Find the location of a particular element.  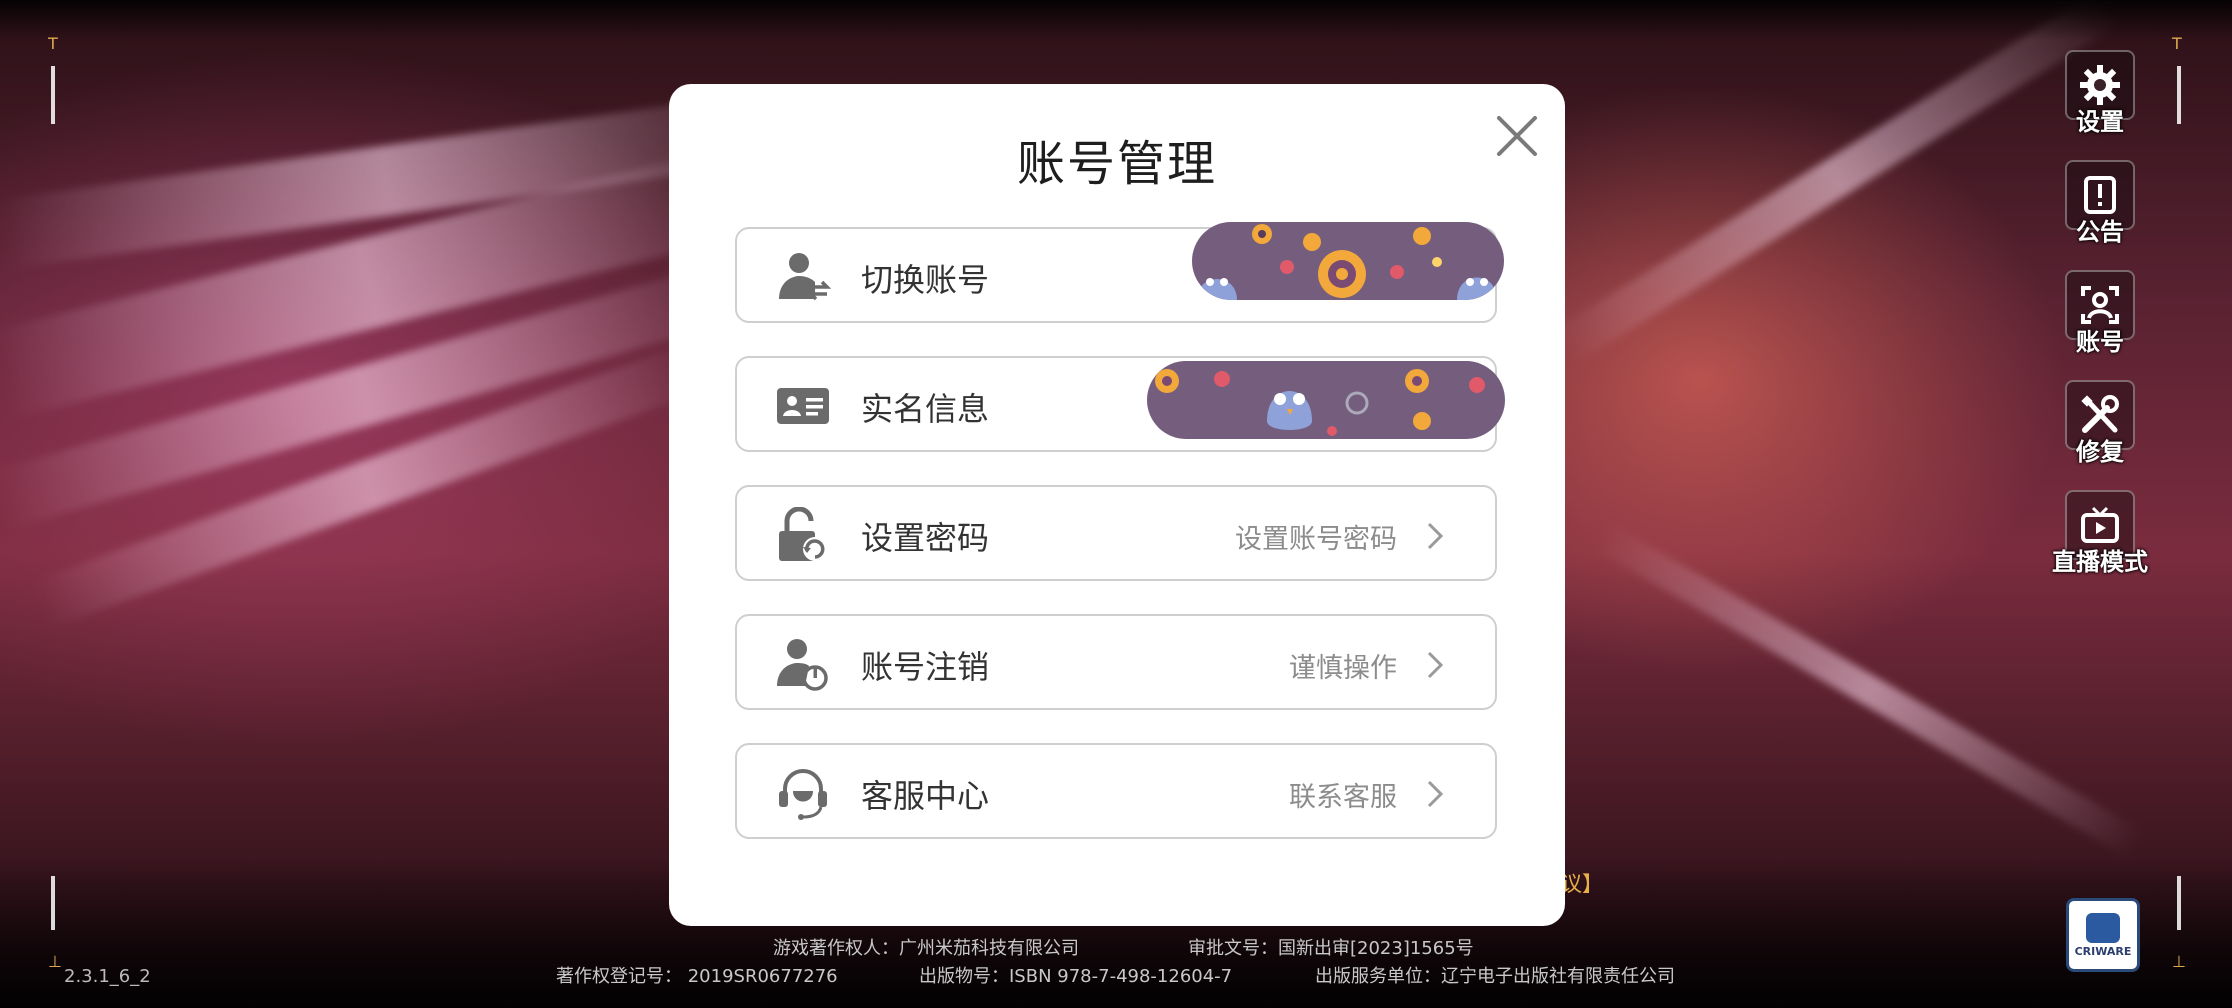

row-hint: 设置账号密码 is located at coordinates (1316, 539).